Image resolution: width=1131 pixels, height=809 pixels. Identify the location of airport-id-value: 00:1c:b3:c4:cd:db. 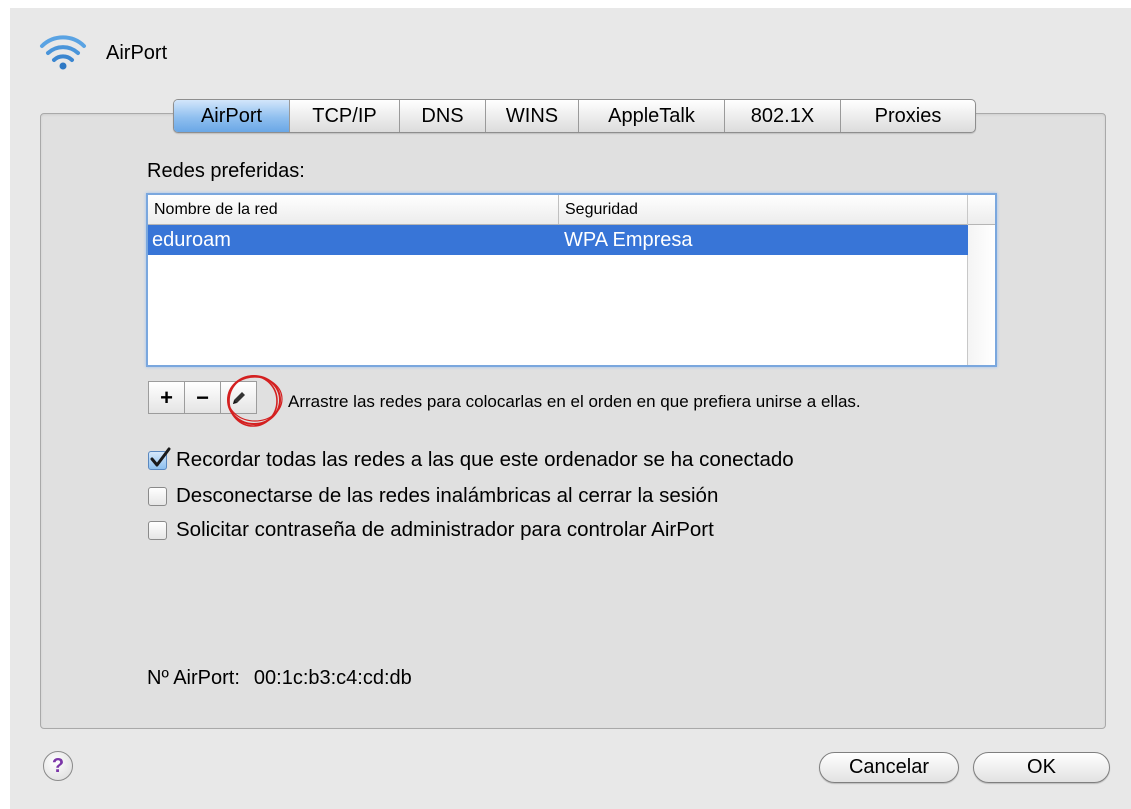
(332, 678).